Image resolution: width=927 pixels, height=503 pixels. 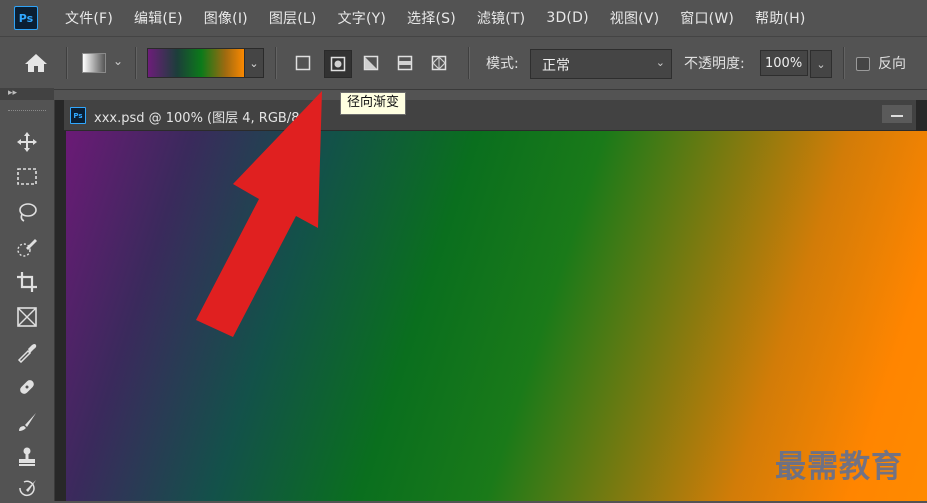 What do you see at coordinates (463, 63) in the screenshot?
I see `options-bar: ⌄ ⌄ 模式: 正常 ⌄ 不透明度: 100% ⌄ 反向` at bounding box center [463, 63].